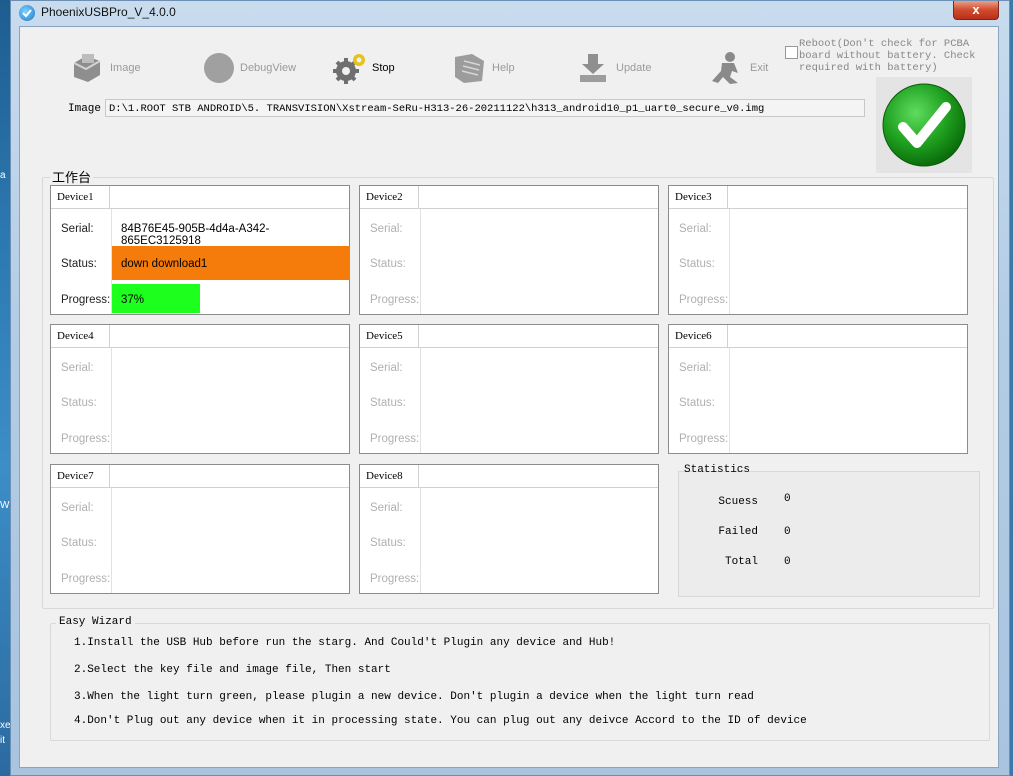 The image size is (1013, 776). What do you see at coordinates (787, 532) in the screenshot?
I see `stat-failed-value: 0` at bounding box center [787, 532].